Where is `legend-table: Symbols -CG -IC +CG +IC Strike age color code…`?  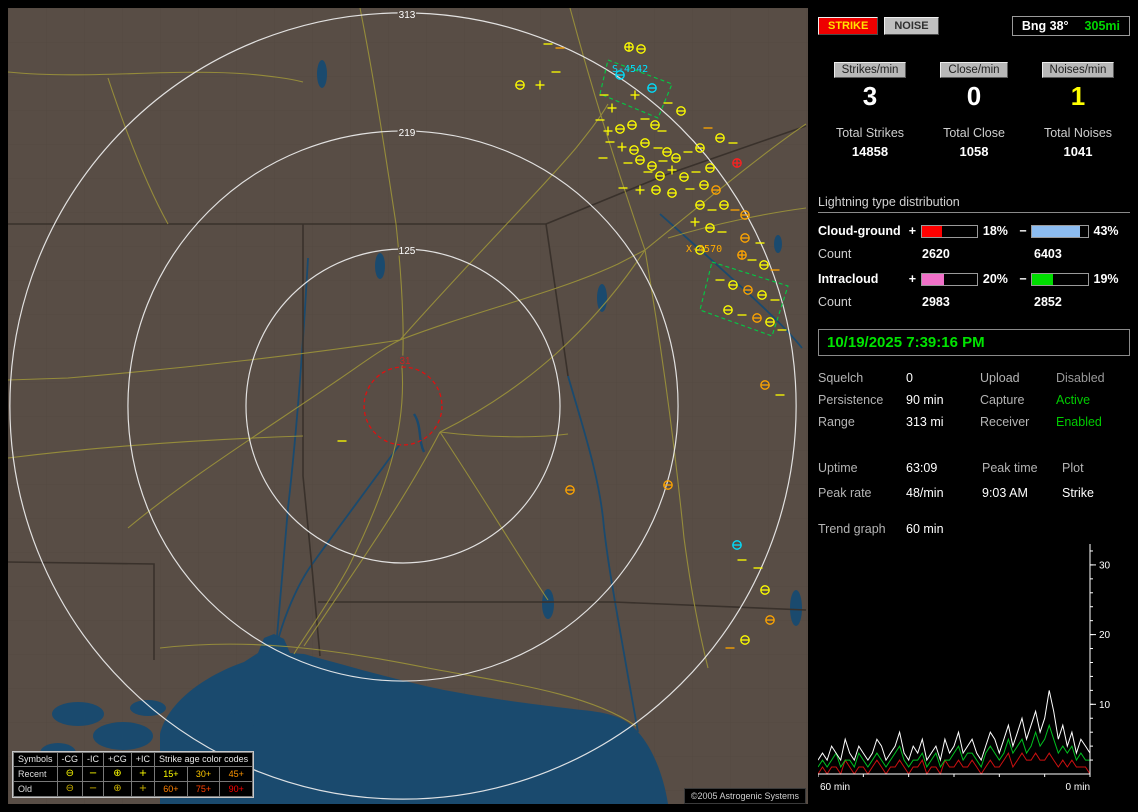
legend-table: Symbols -CG -IC +CG +IC Strike age color code… is located at coordinates (133, 774).